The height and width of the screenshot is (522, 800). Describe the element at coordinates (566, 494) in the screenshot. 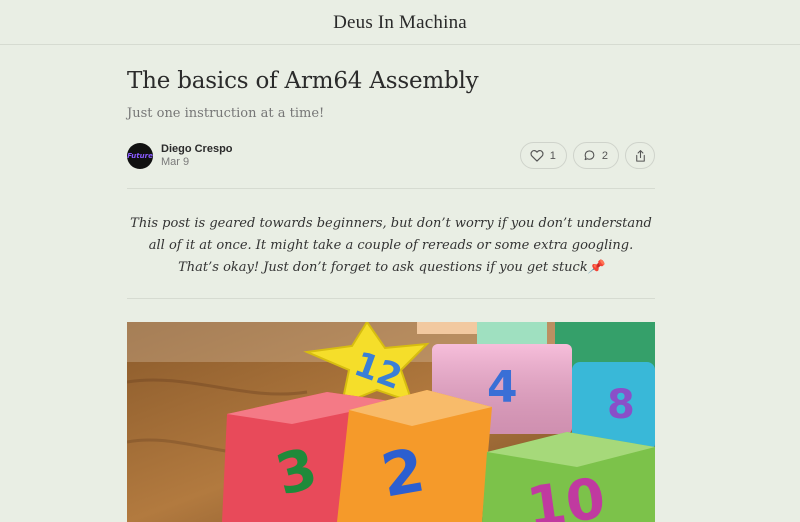

I see `svg-text: 10` at that location.